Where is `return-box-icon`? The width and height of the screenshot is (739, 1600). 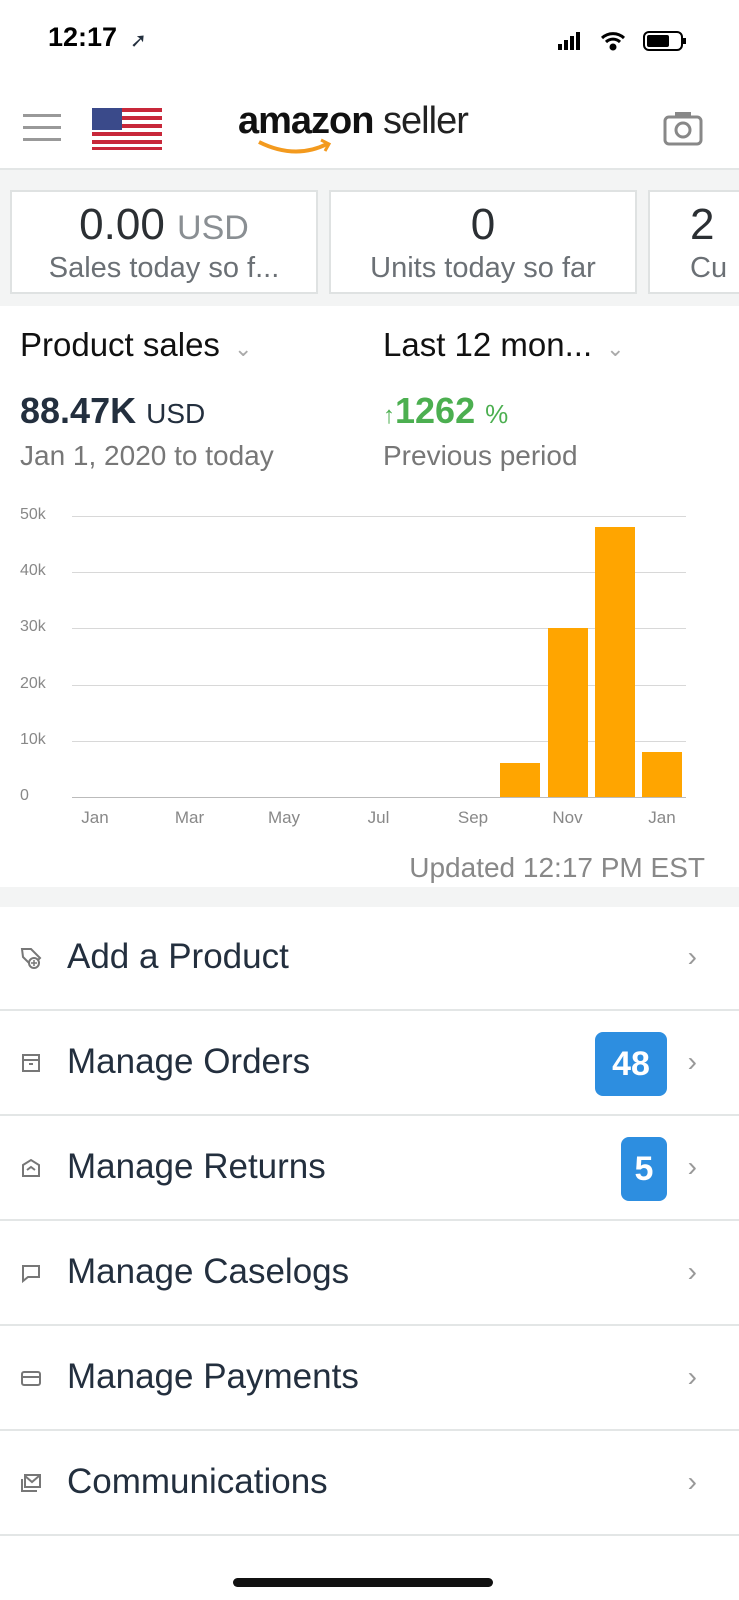
return-box-icon is located at coordinates (31, 1167).